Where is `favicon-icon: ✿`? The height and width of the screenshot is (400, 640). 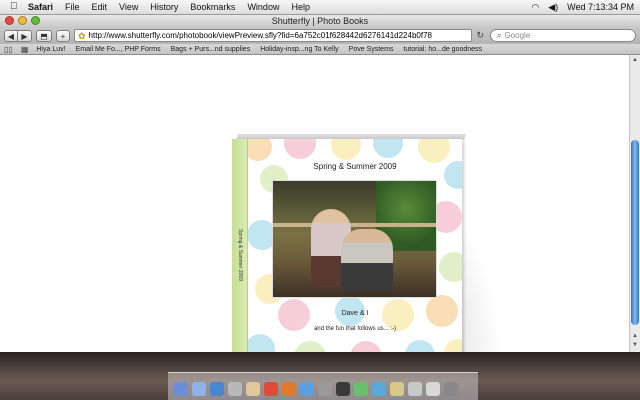
favicon-icon: ✿ is located at coordinates (82, 35).